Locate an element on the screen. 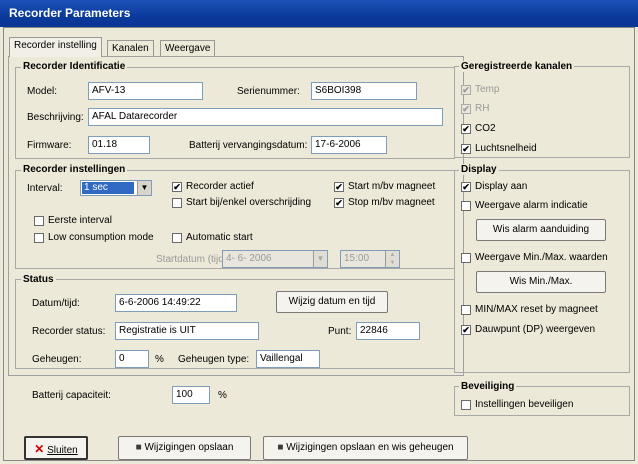 The image size is (638, 464). chevron-down-icon: ▼ is located at coordinates (144, 188).